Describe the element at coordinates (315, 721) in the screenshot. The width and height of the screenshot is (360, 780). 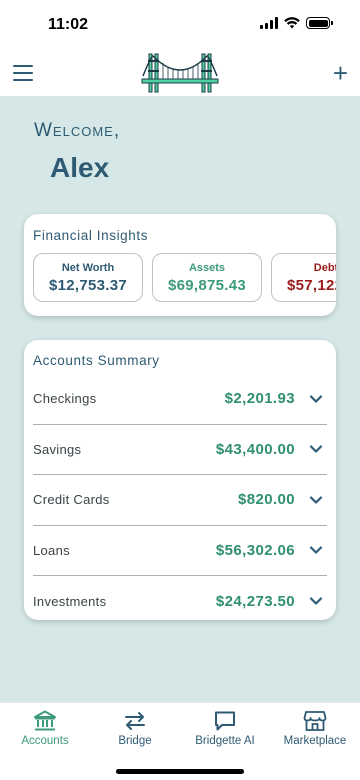
I see `storefront-icon` at that location.